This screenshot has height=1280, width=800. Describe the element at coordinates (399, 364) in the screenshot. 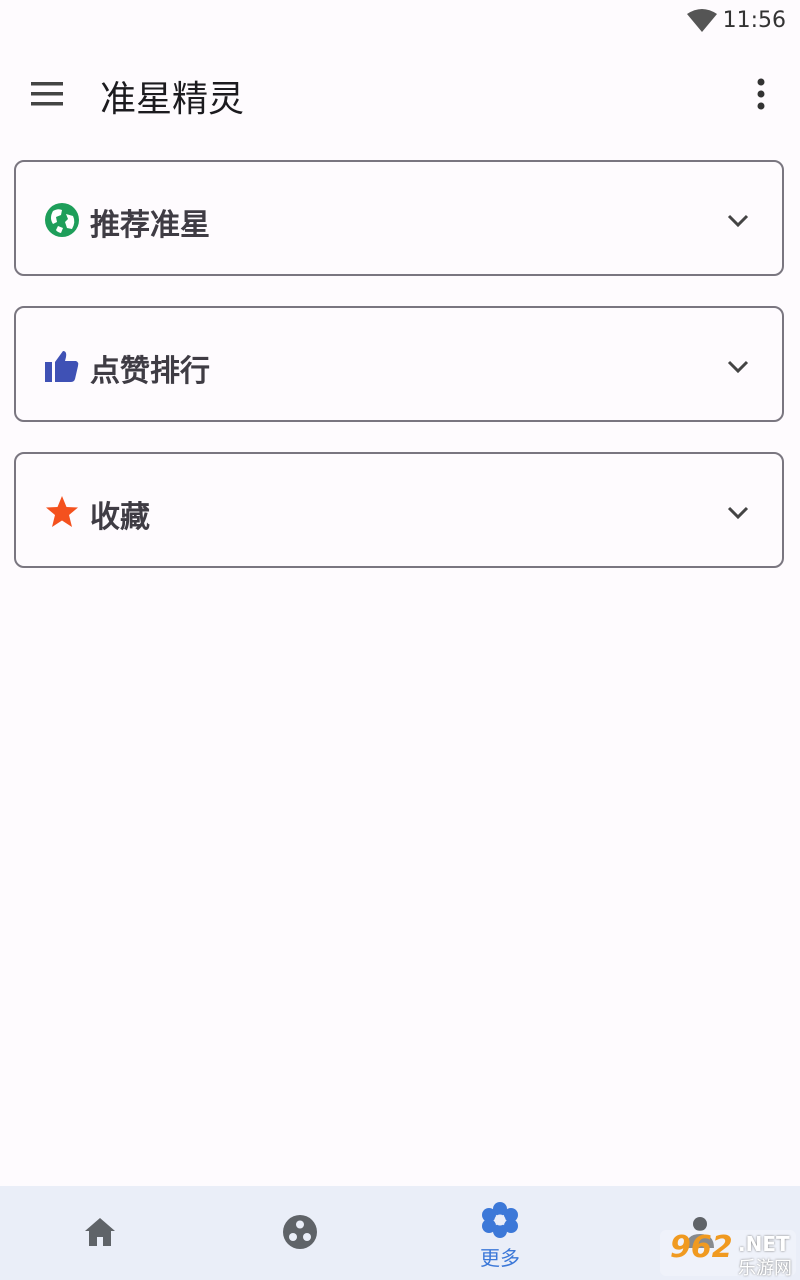

I see `card-likes-ranking: 点赞排行` at that location.